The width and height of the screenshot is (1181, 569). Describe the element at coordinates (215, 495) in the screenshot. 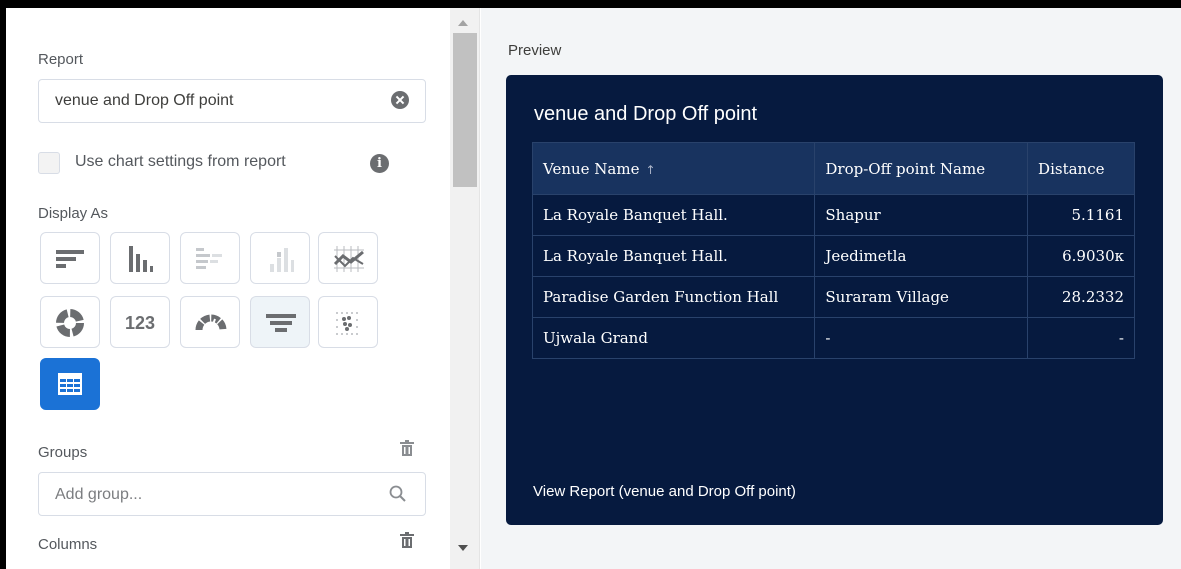

I see `add-group-input` at that location.